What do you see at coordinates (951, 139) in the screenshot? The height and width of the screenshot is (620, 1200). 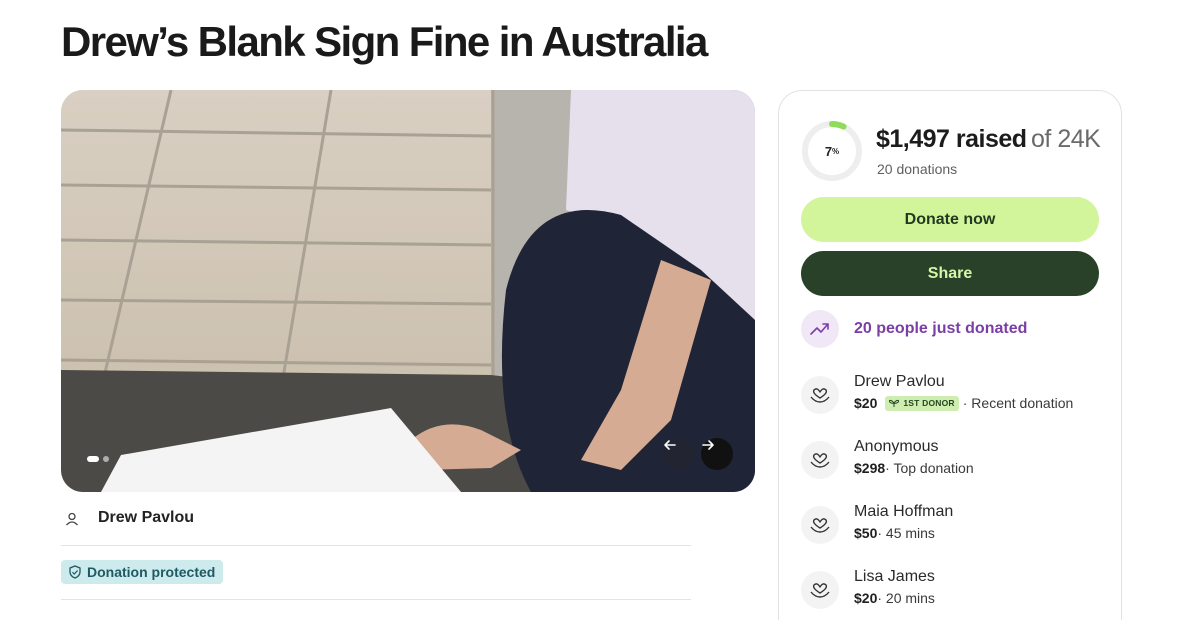 I see `raised-amount: $1,497 raised` at bounding box center [951, 139].